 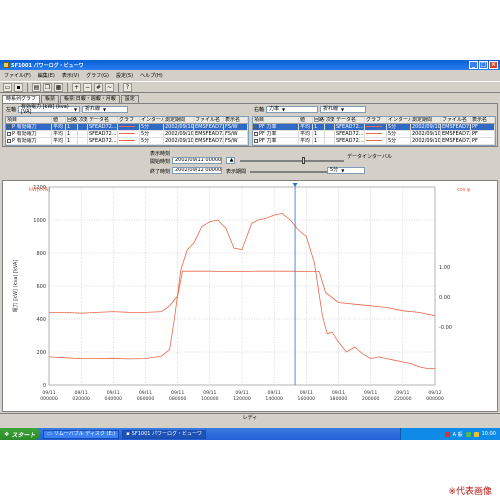 What do you see at coordinates (197, 160) in the screenshot?
I see `start-time-field: 2002/09/11 000000` at bounding box center [197, 160].